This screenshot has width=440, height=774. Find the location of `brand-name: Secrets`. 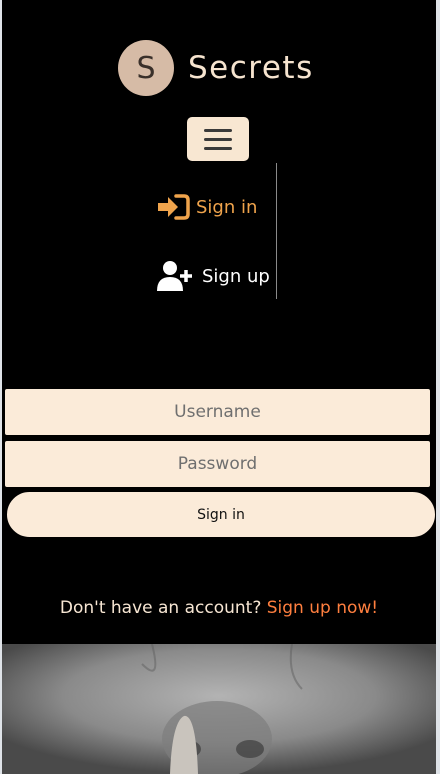

brand-name: Secrets is located at coordinates (251, 68).